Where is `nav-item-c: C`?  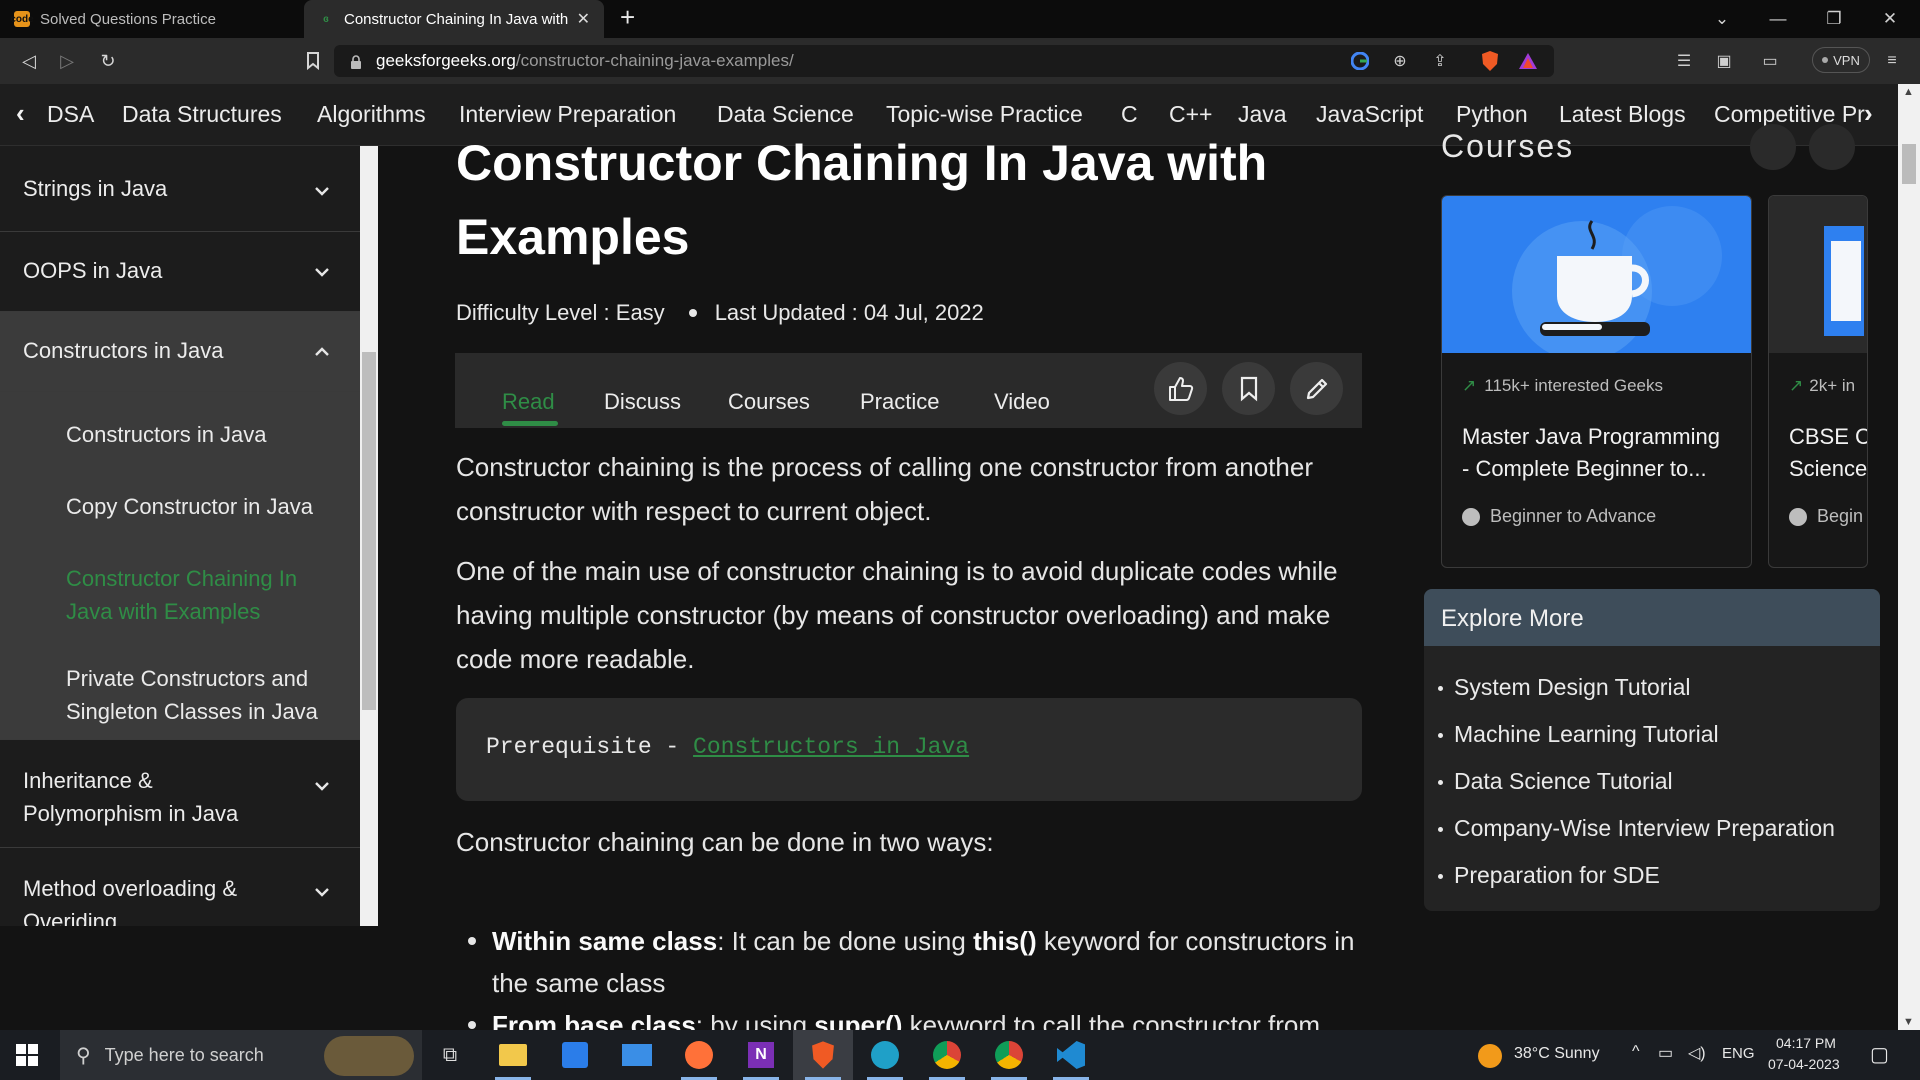 nav-item-c: C is located at coordinates (1129, 114).